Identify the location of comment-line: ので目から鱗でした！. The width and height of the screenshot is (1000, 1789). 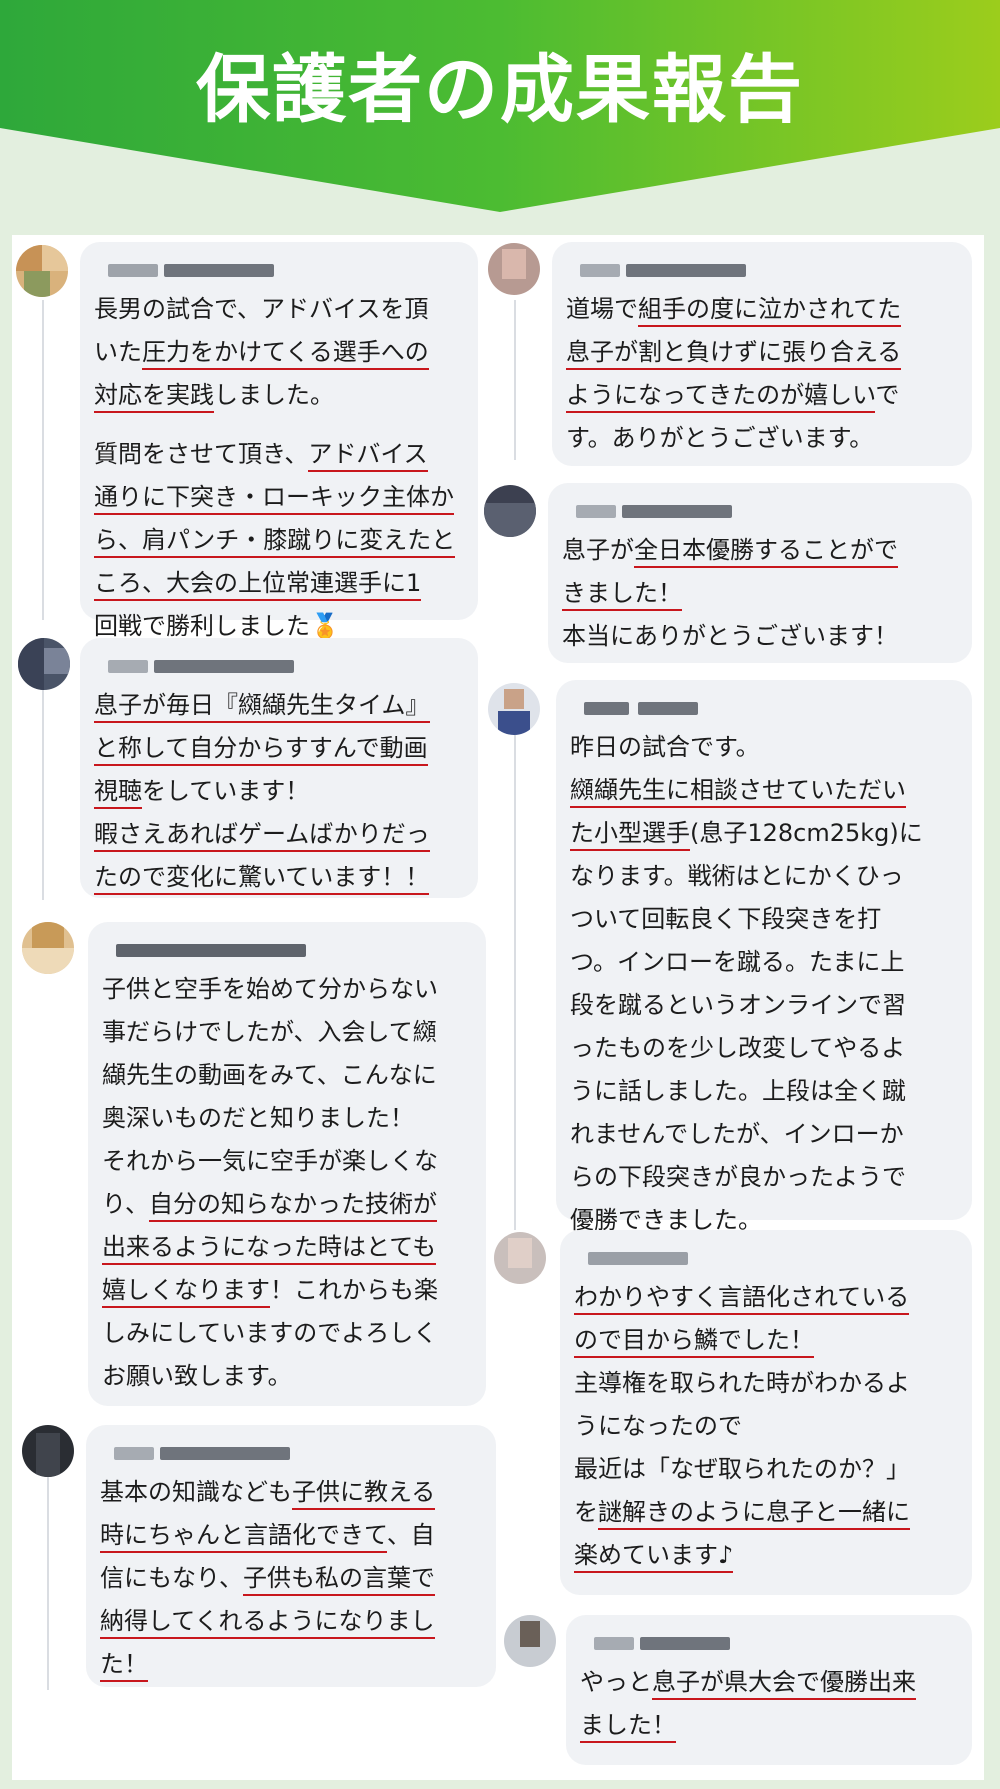
(765, 1340).